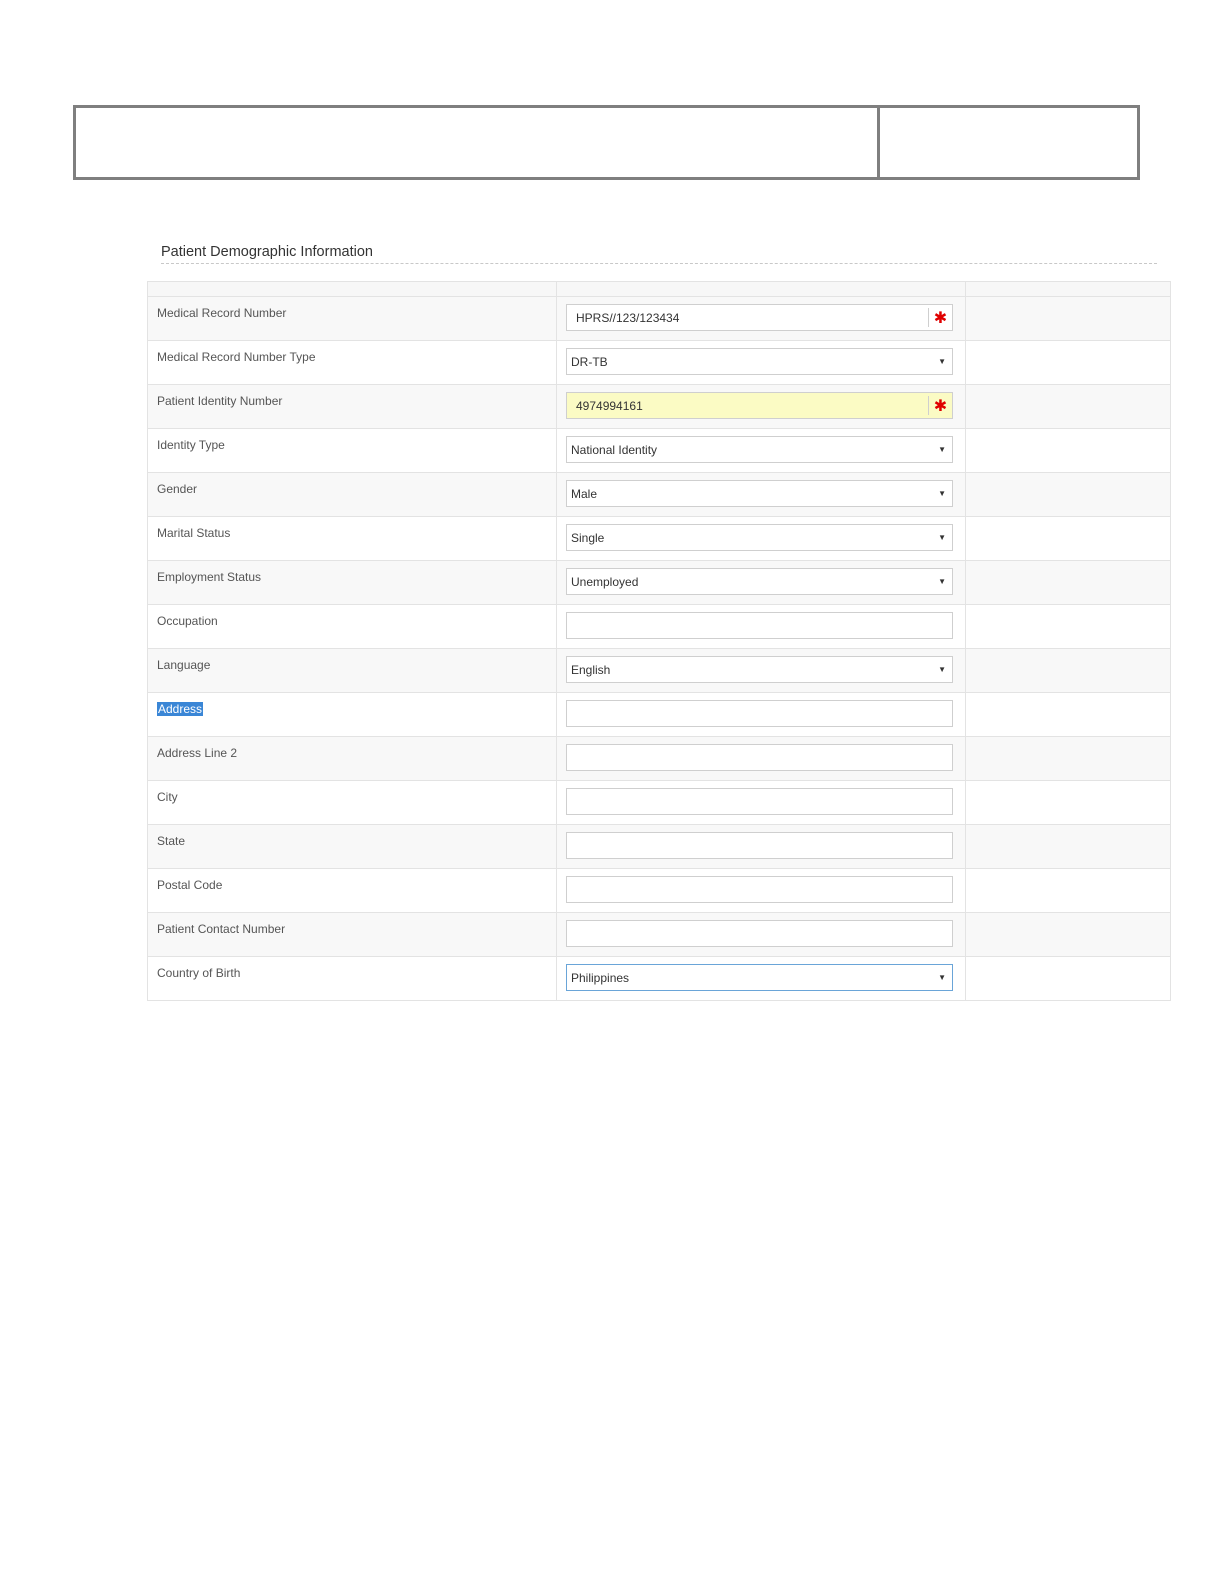 The image size is (1224, 1584). Describe the element at coordinates (191, 445) in the screenshot. I see `identity-type-label: Identity Type` at that location.